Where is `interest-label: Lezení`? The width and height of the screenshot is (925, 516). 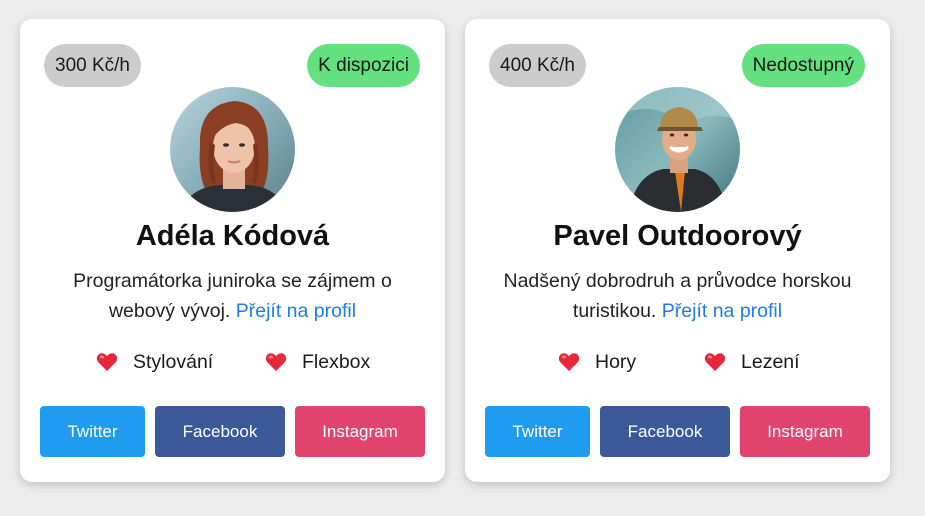 interest-label: Lezení is located at coordinates (770, 361).